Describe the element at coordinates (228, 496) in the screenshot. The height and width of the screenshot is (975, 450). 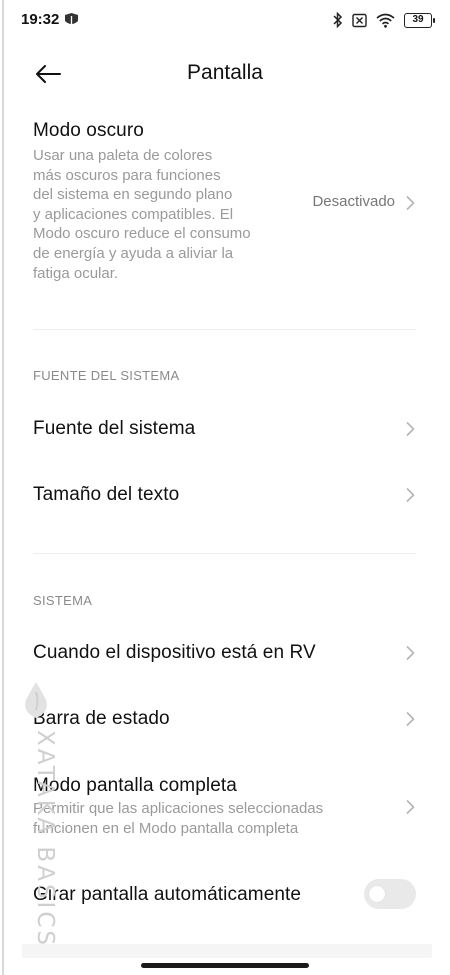
I see `text-size-row: Tamaño del texto` at that location.